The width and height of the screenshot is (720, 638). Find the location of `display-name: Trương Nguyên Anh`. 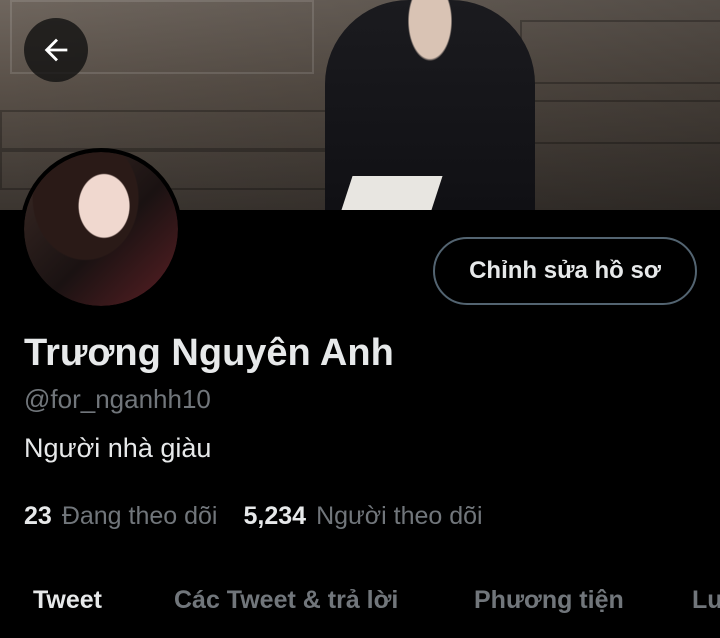

display-name: Trương Nguyên Anh is located at coordinates (209, 353).